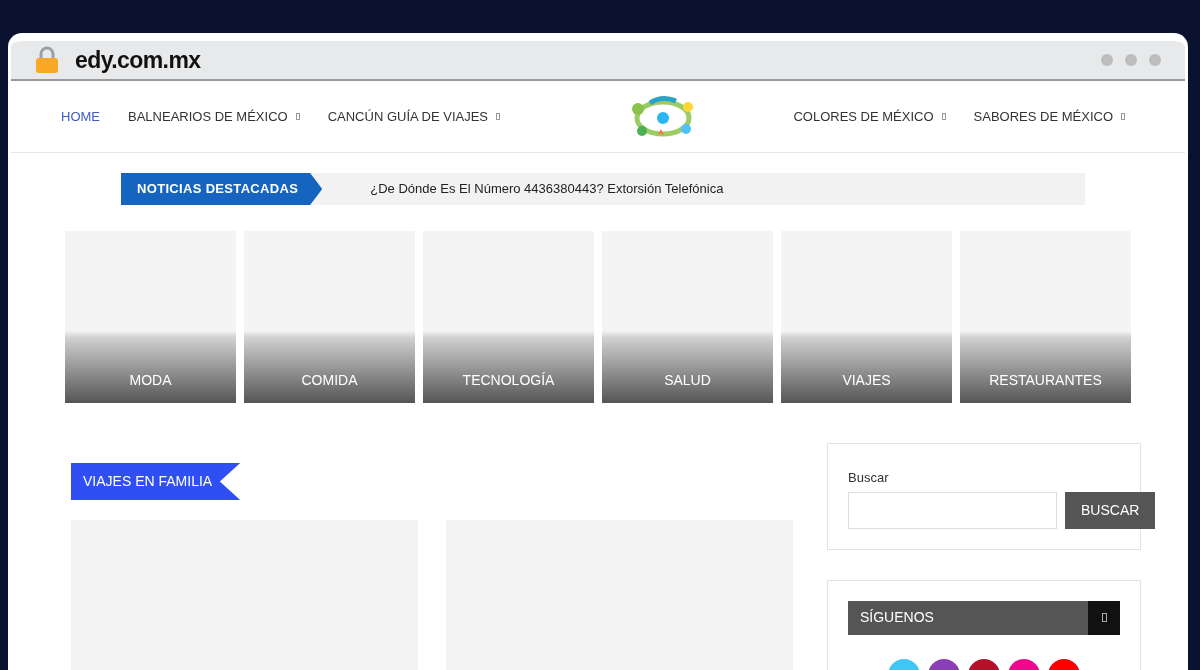  Describe the element at coordinates (687, 317) in the screenshot. I see `category-tile: SALUD` at that location.